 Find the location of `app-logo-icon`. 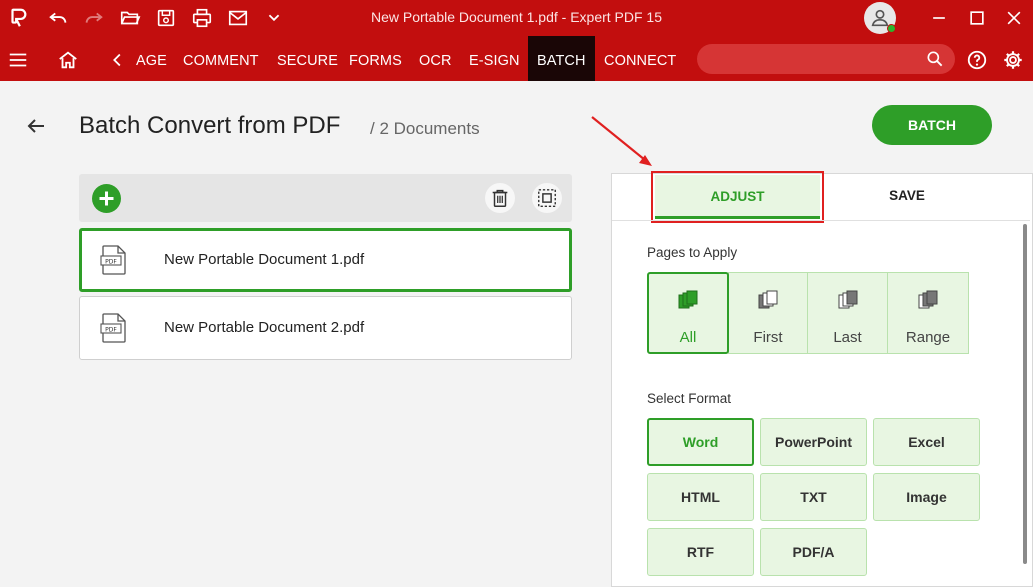

app-logo-icon is located at coordinates (18, 18).